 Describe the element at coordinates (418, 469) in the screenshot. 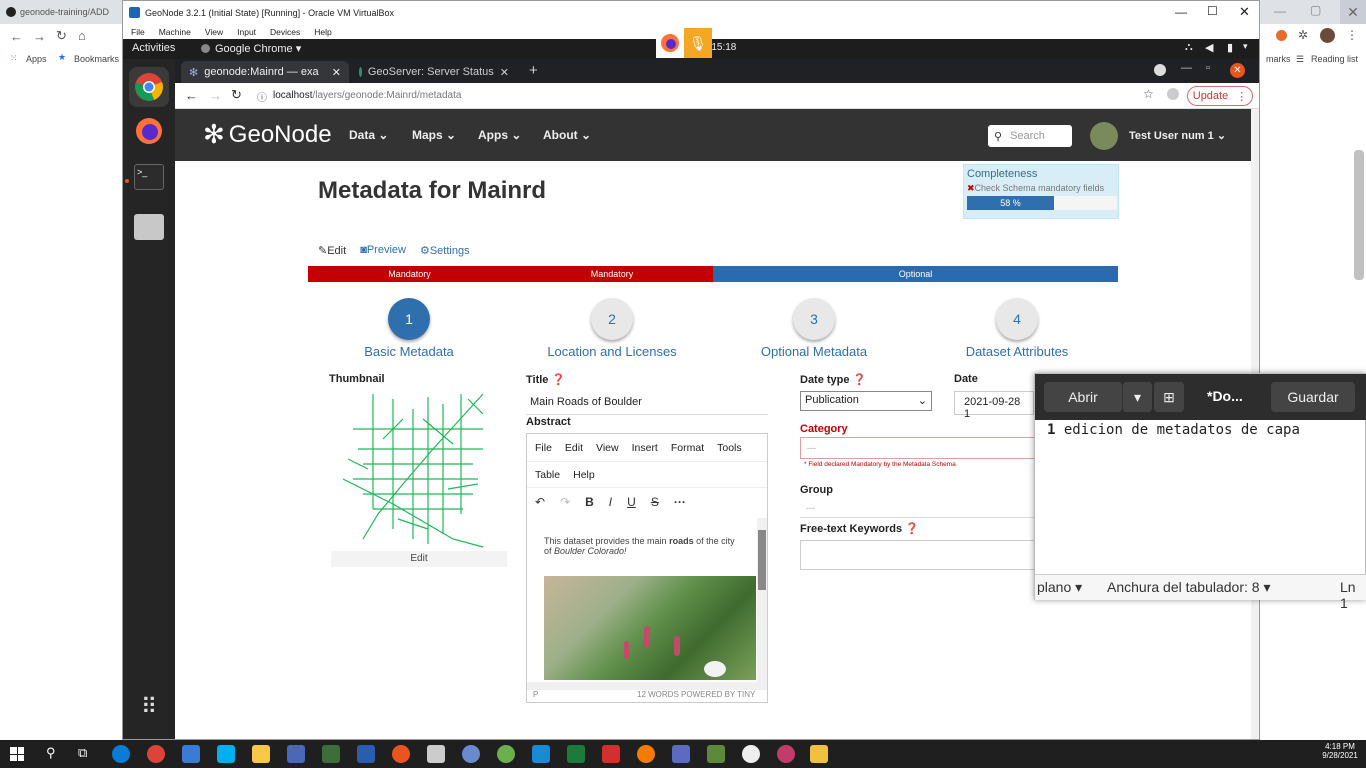

I see `thumbnail-image` at that location.